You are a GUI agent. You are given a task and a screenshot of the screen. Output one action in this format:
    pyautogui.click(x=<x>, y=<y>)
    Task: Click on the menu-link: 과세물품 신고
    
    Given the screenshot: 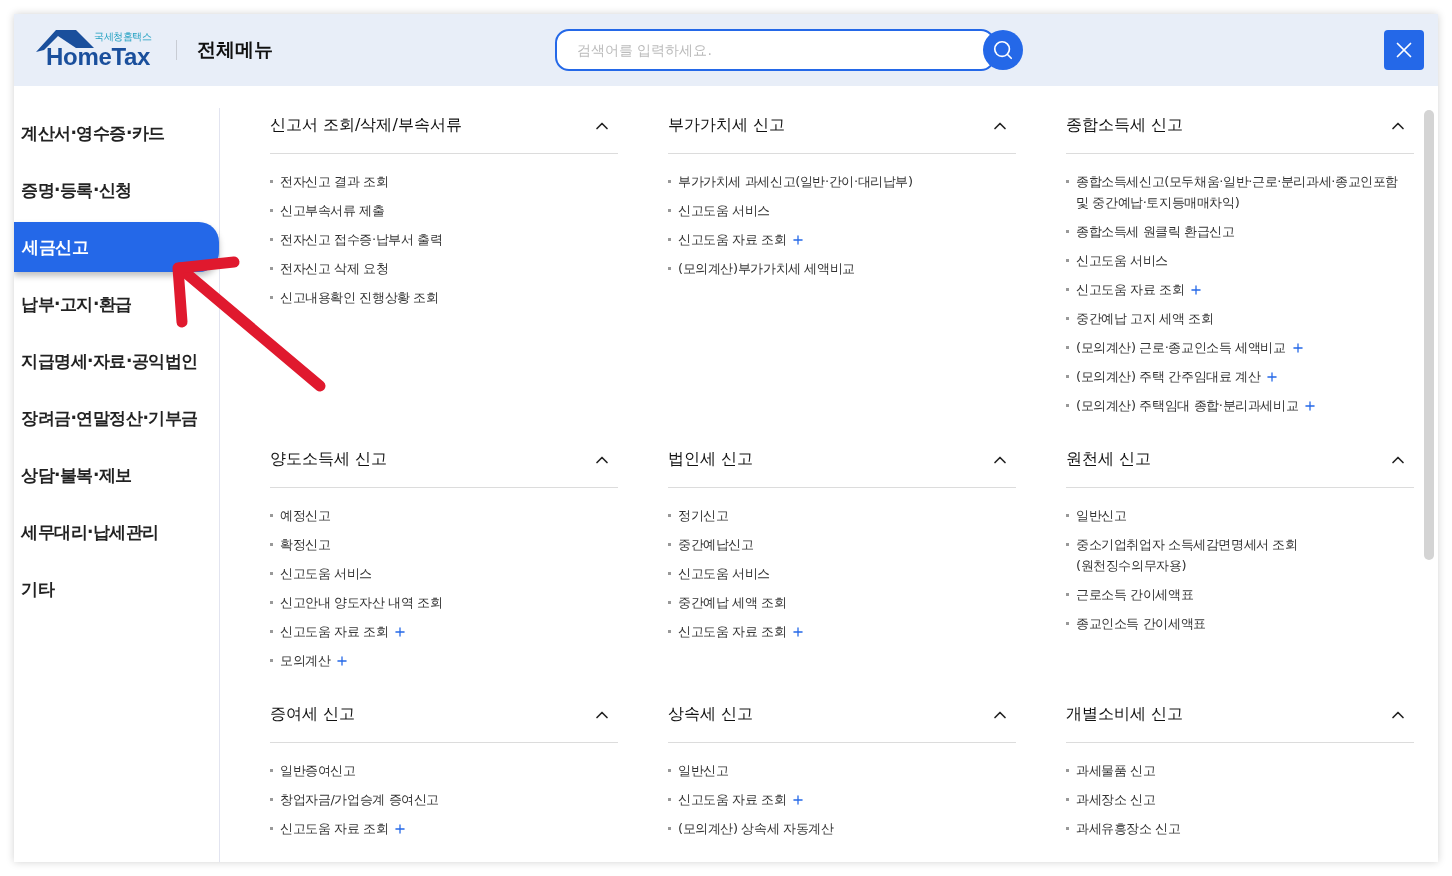 What is the action you would take?
    pyautogui.click(x=1116, y=770)
    